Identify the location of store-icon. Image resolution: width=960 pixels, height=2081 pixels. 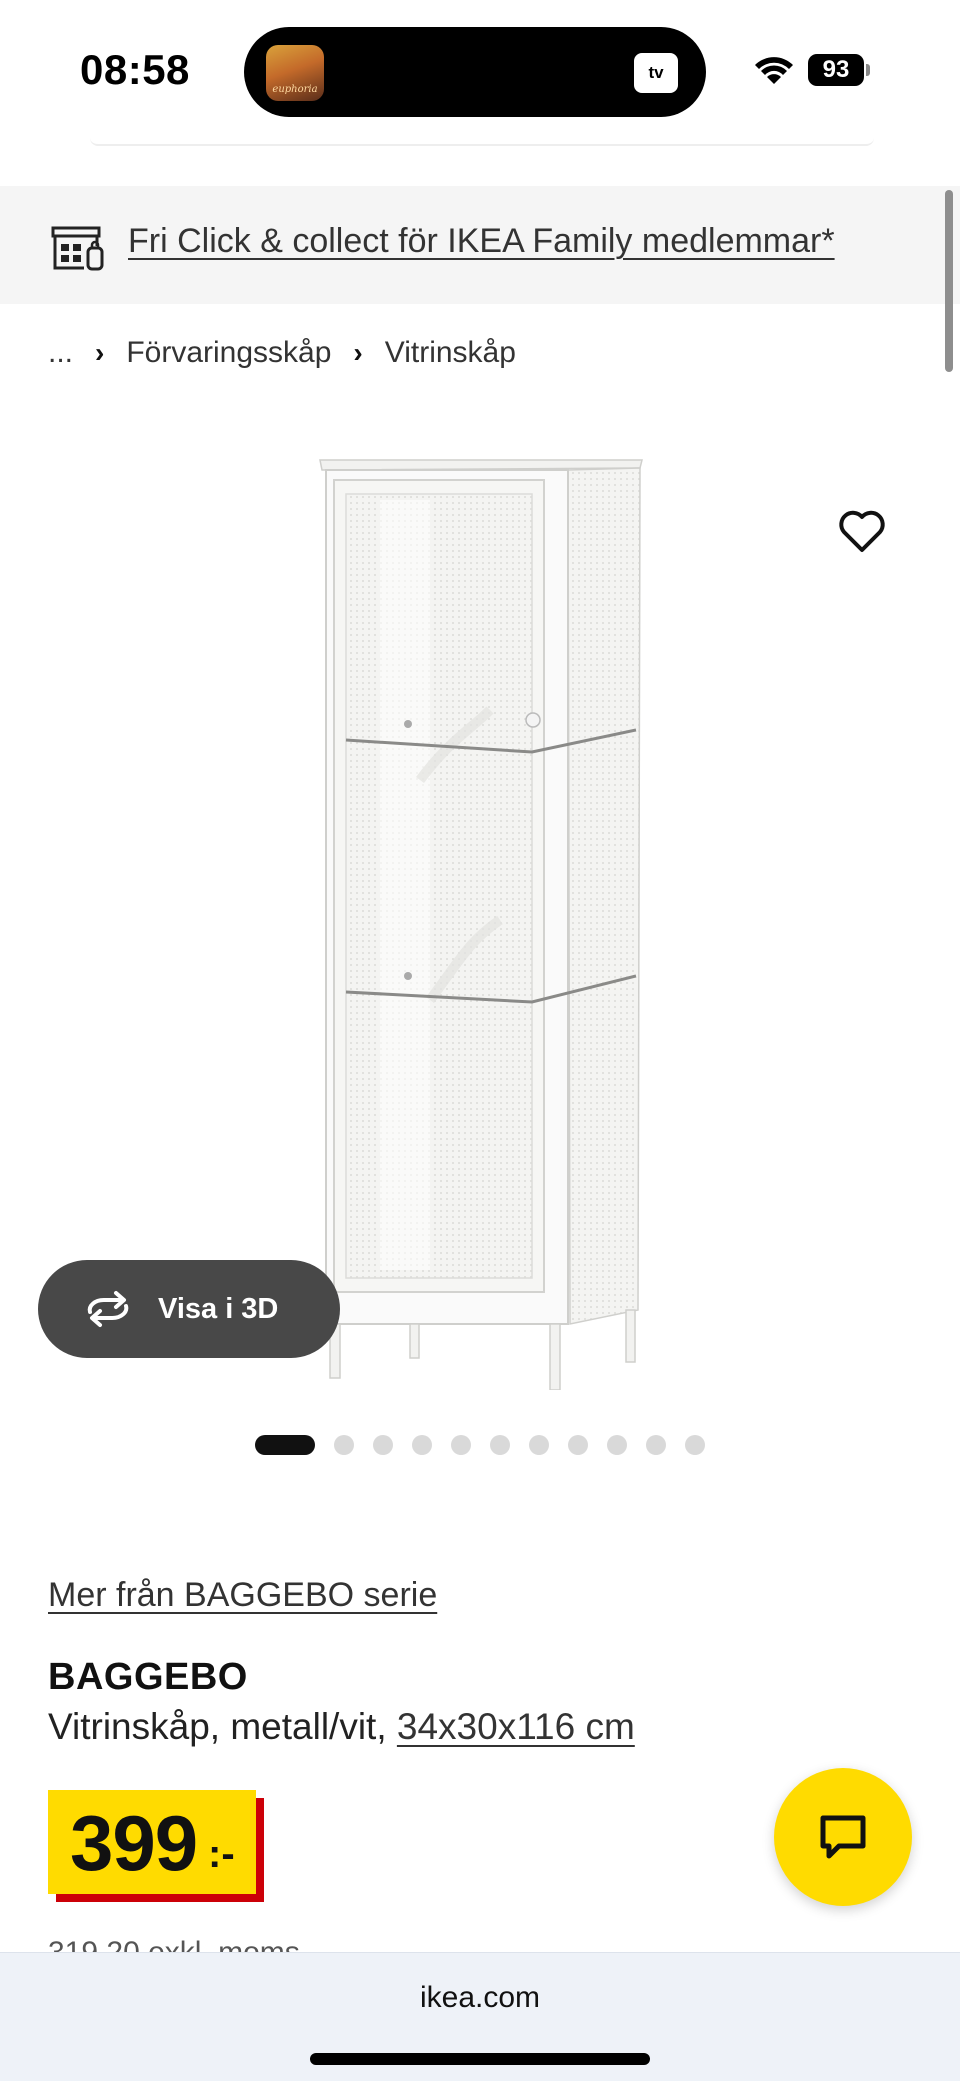
(77, 248).